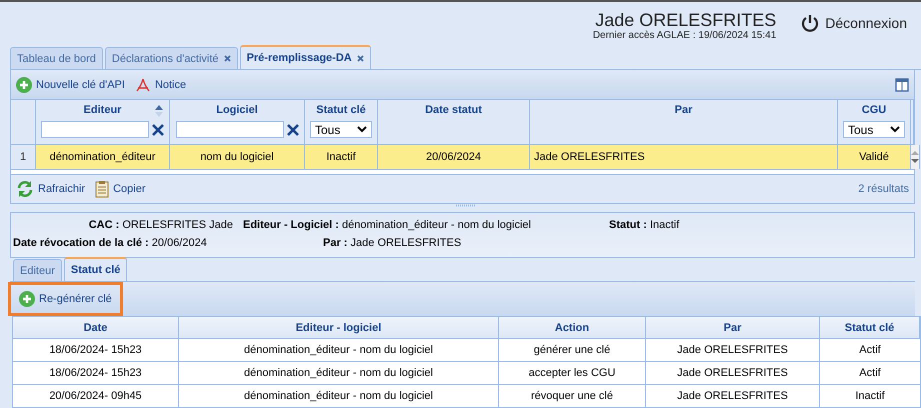  What do you see at coordinates (426, 225) in the screenshot?
I see `detail-field: Editeur - Logiciel : dénomination_éditeur - nom du logiciel` at bounding box center [426, 225].